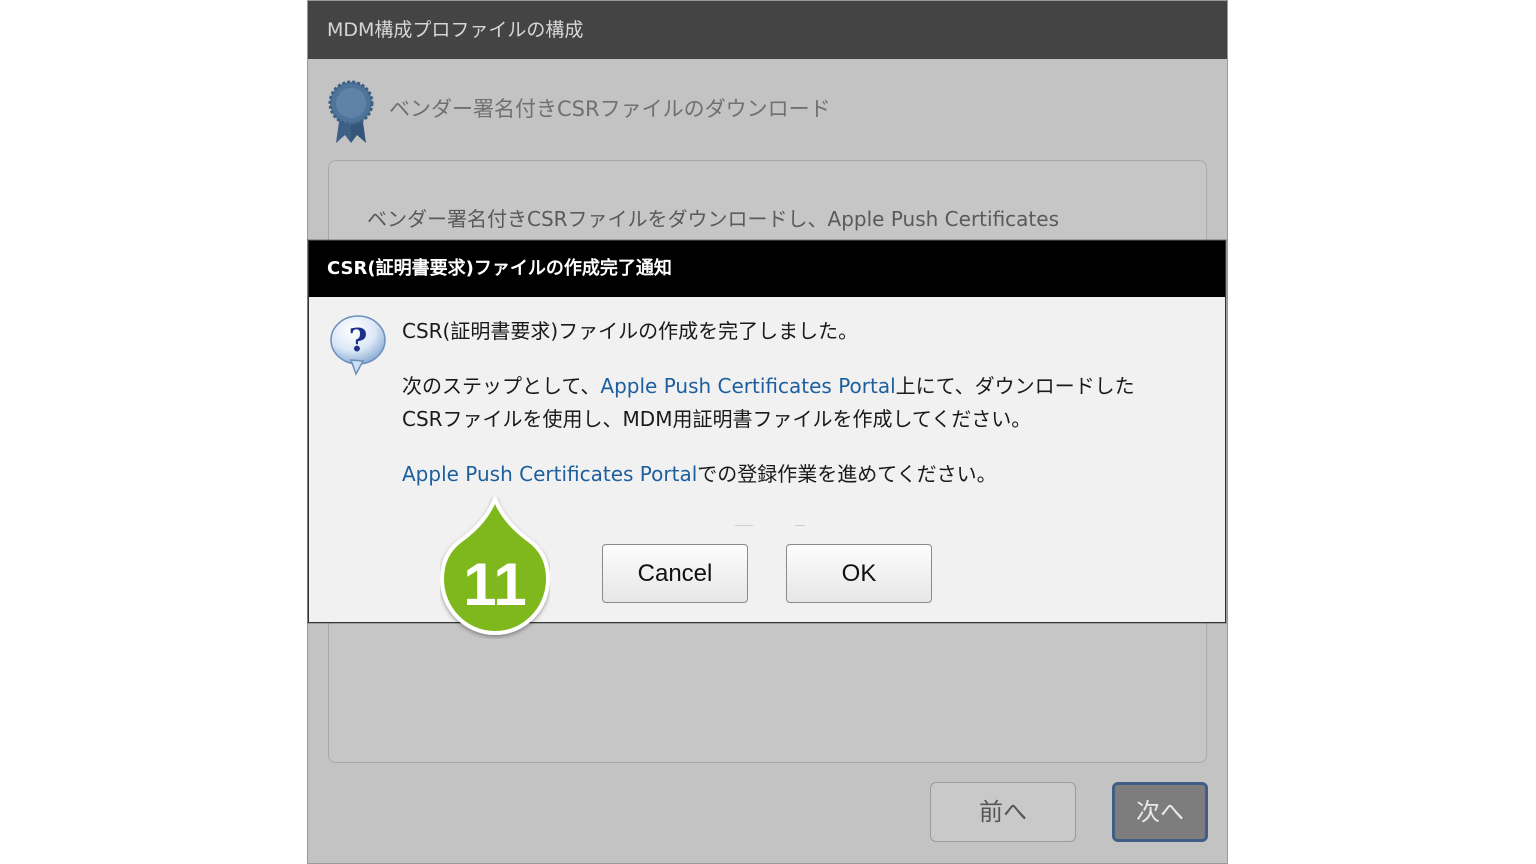 This screenshot has width=1536, height=864. I want to click on question-balloon-icon: ?, so click(358, 345).